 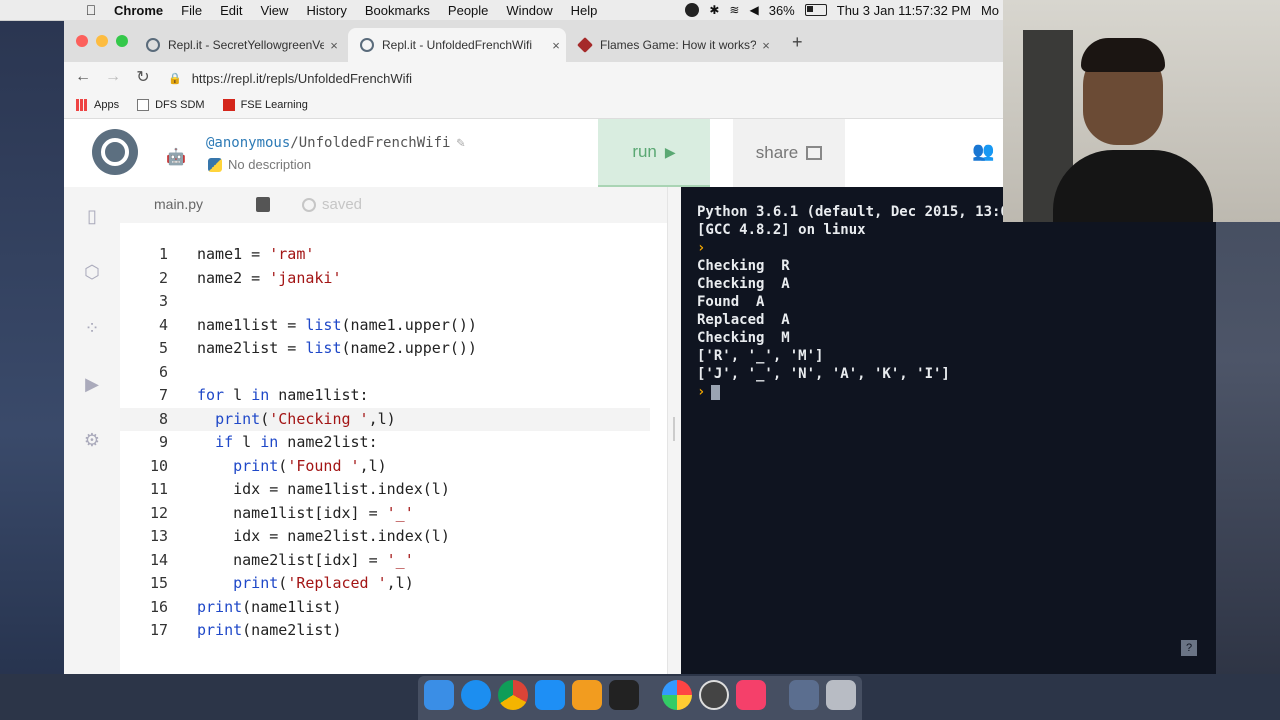 I want to click on battery-icon, so click(x=815, y=10).